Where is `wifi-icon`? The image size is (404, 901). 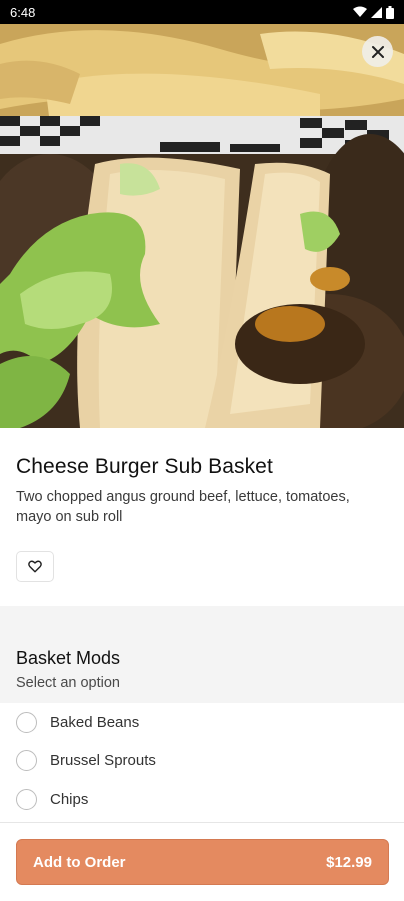 wifi-icon is located at coordinates (360, 11).